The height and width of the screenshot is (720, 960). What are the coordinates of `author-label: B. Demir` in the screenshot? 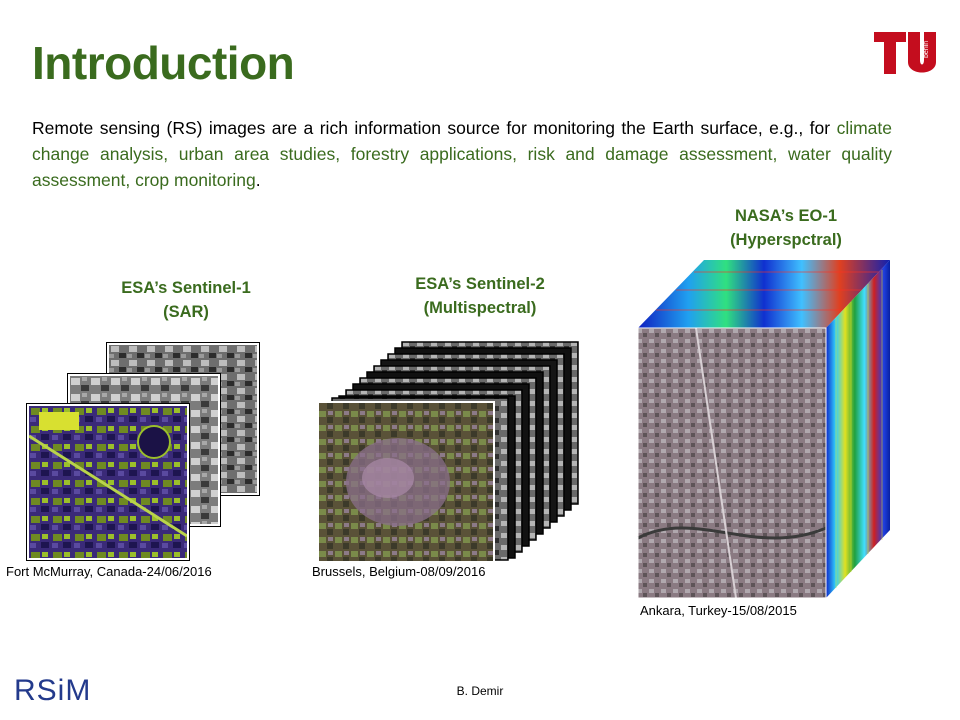 It's located at (480, 691).